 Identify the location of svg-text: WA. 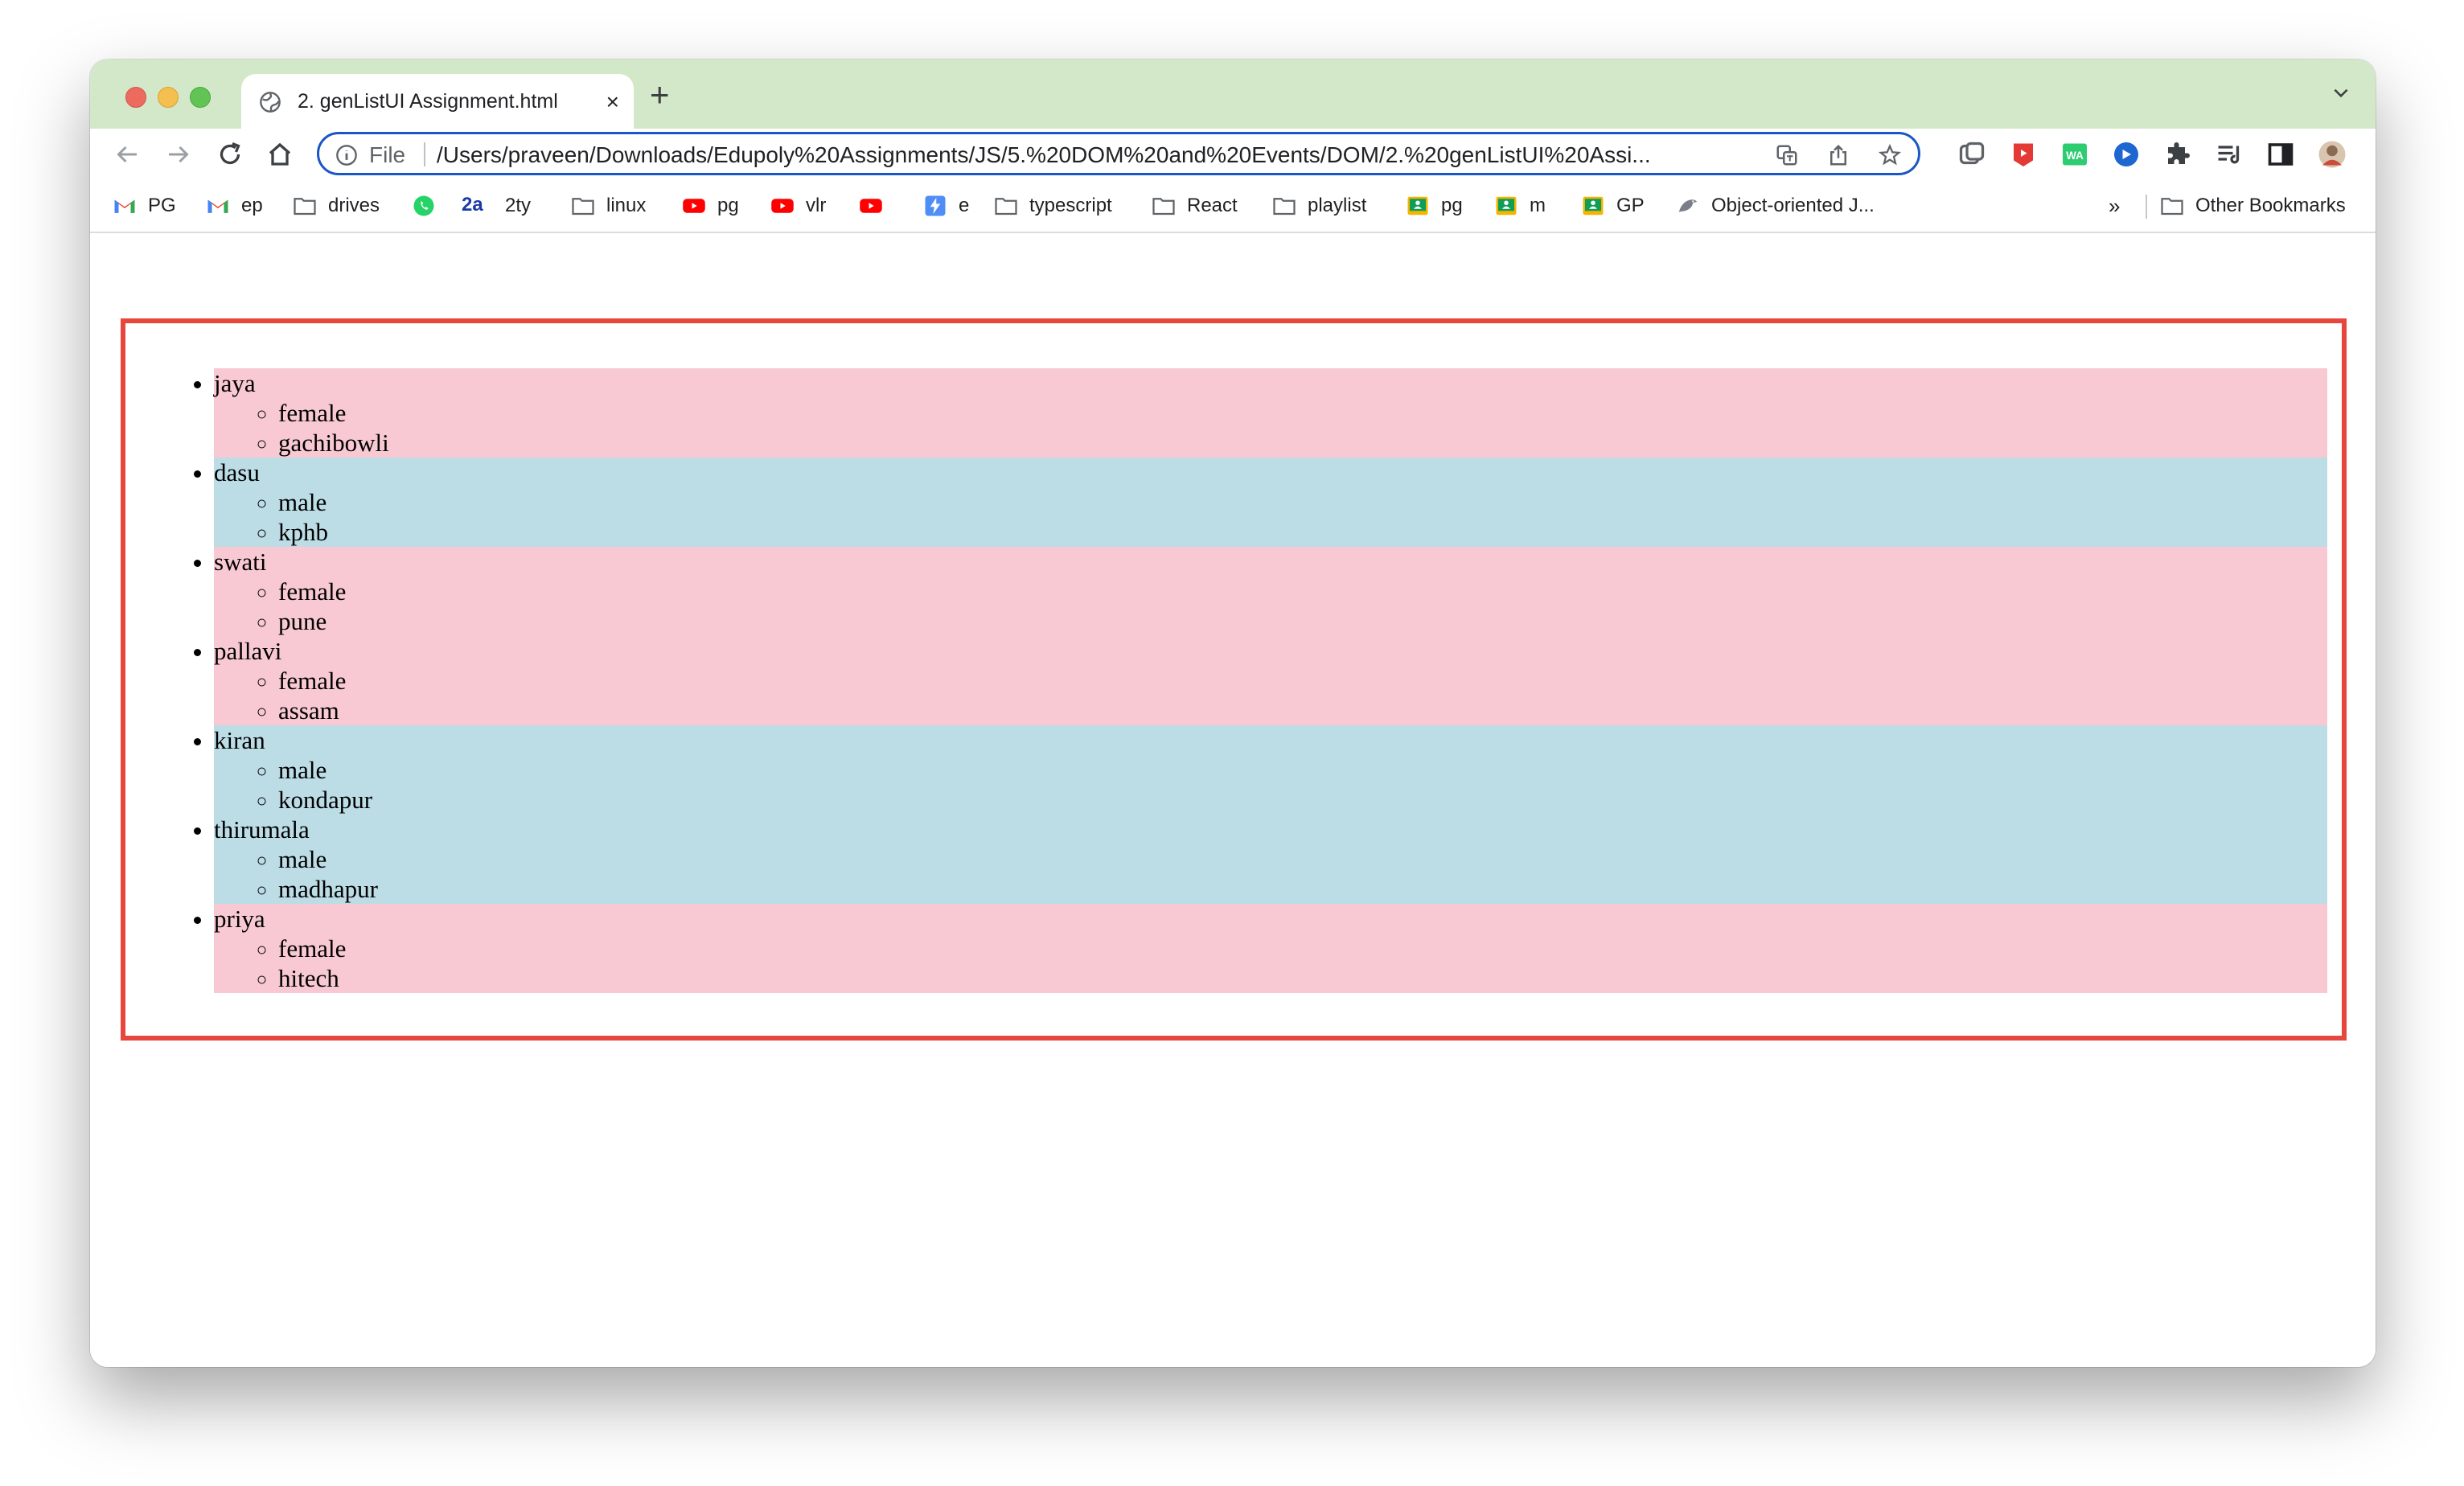
(2075, 156).